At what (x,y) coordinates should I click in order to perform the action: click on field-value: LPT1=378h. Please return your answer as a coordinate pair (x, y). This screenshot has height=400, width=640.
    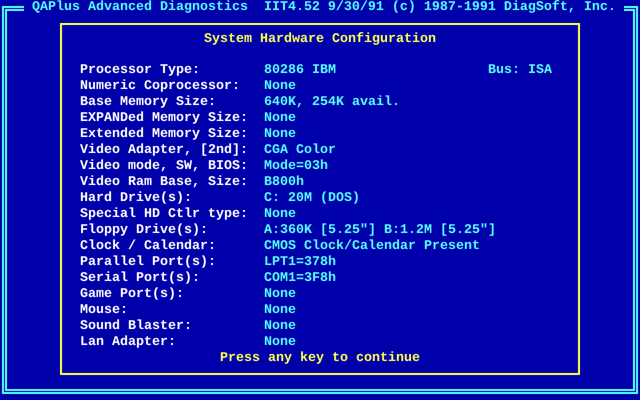
    Looking at the image, I should click on (300, 263).